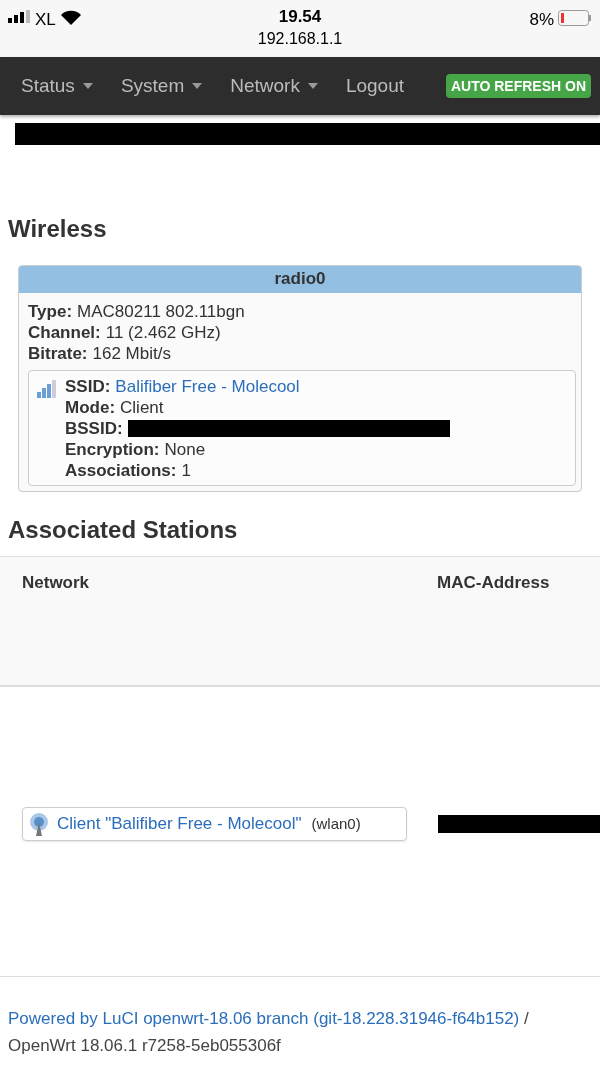 The image size is (600, 1067). What do you see at coordinates (56, 583) in the screenshot?
I see `column-header: Network` at bounding box center [56, 583].